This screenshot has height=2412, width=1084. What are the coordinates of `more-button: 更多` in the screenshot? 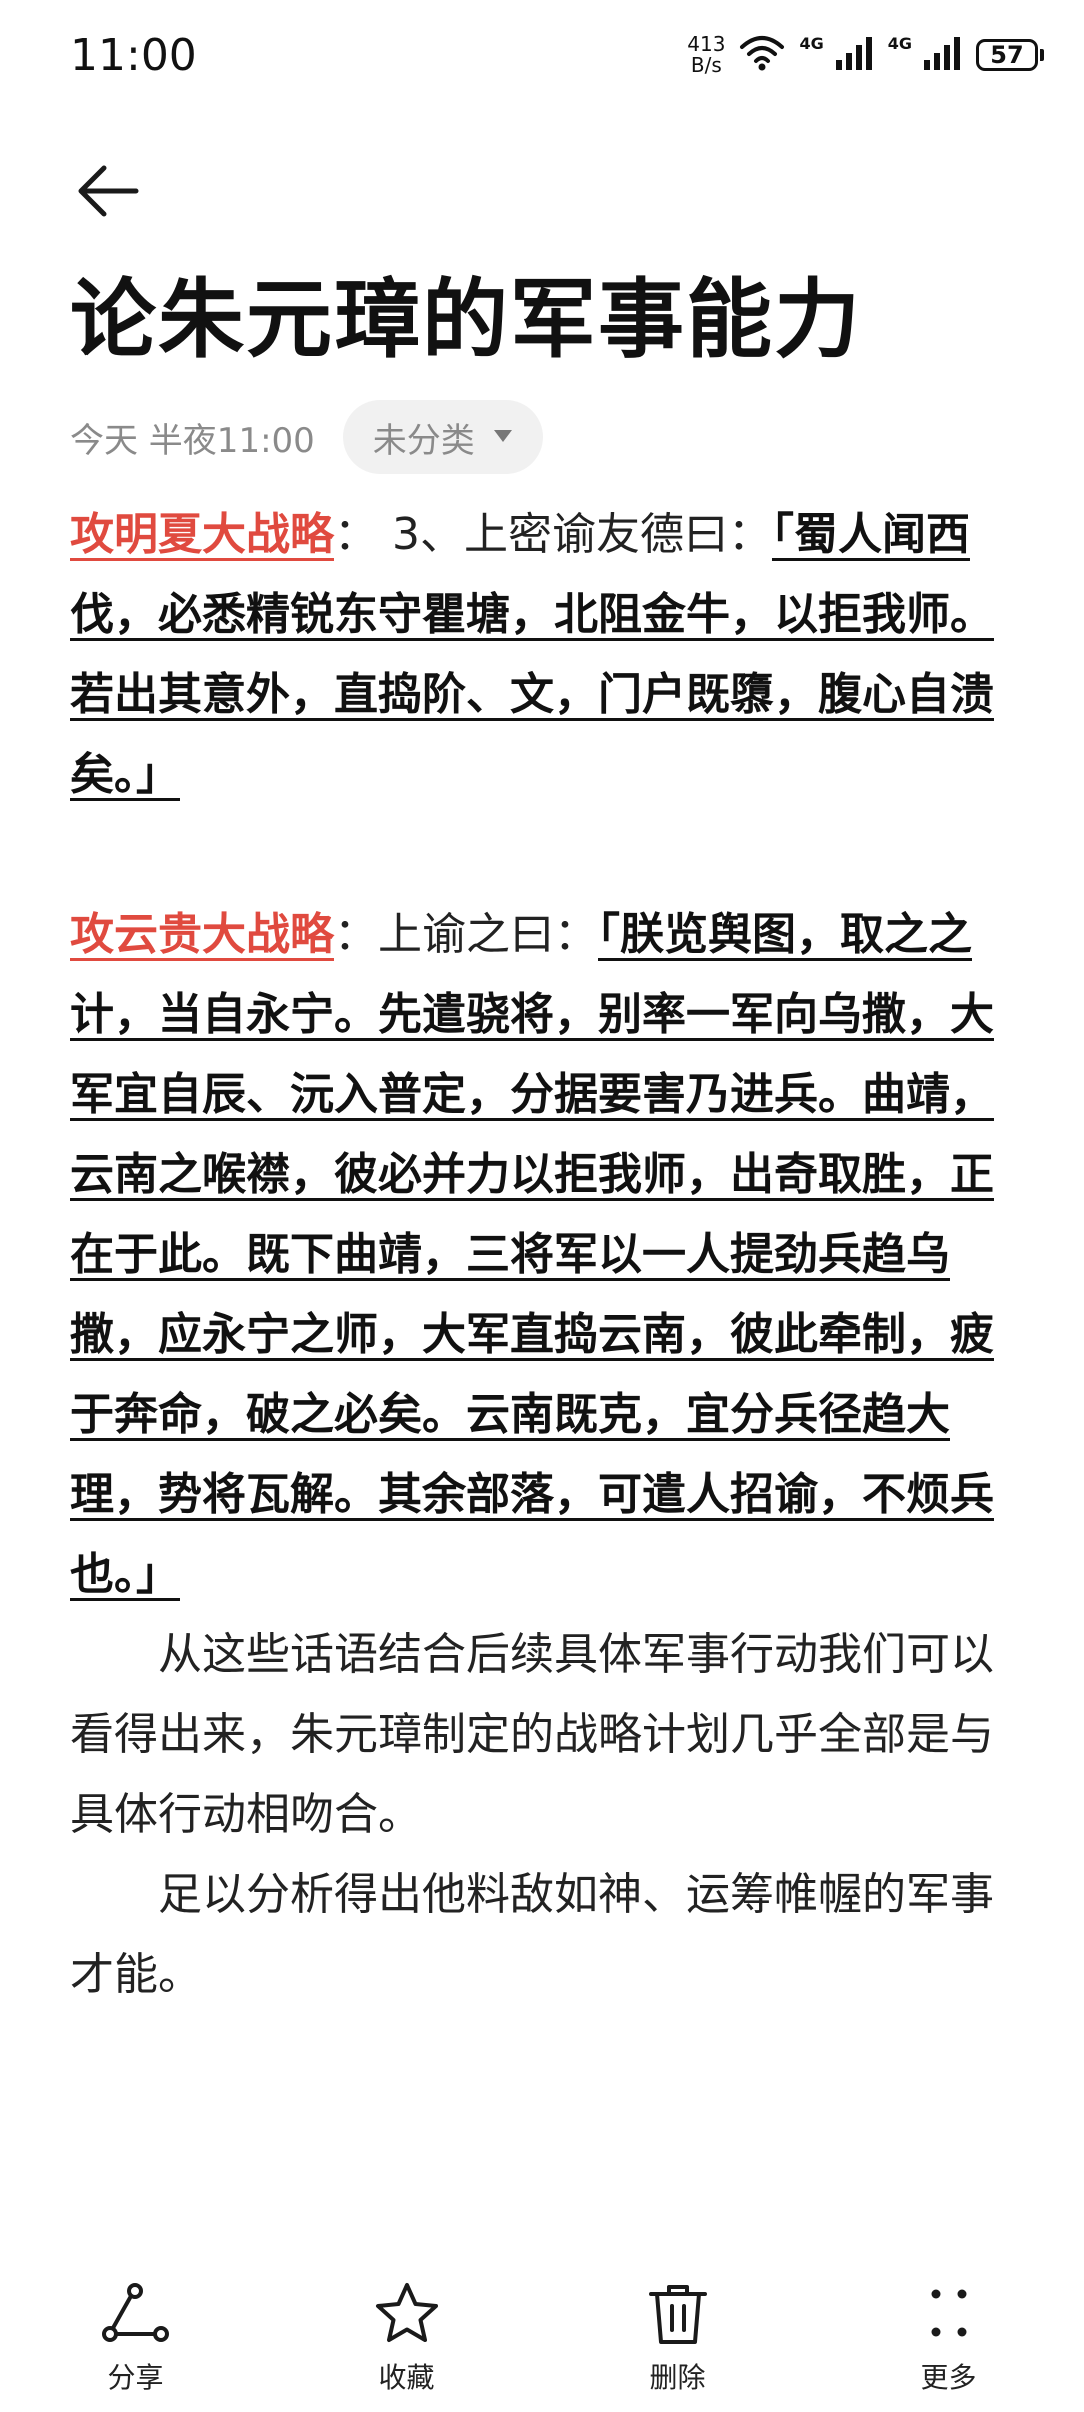 It's located at (949, 2341).